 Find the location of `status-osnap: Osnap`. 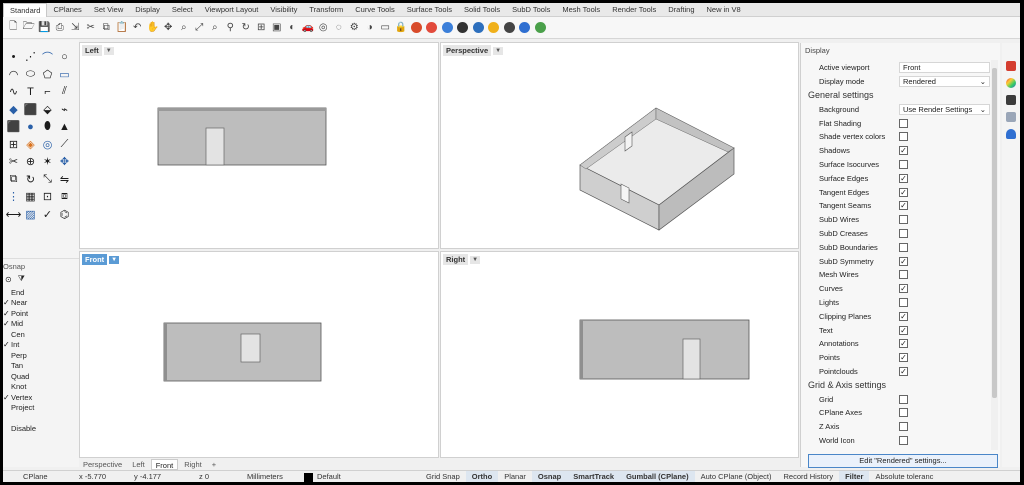

status-osnap: Osnap is located at coordinates (549, 476).